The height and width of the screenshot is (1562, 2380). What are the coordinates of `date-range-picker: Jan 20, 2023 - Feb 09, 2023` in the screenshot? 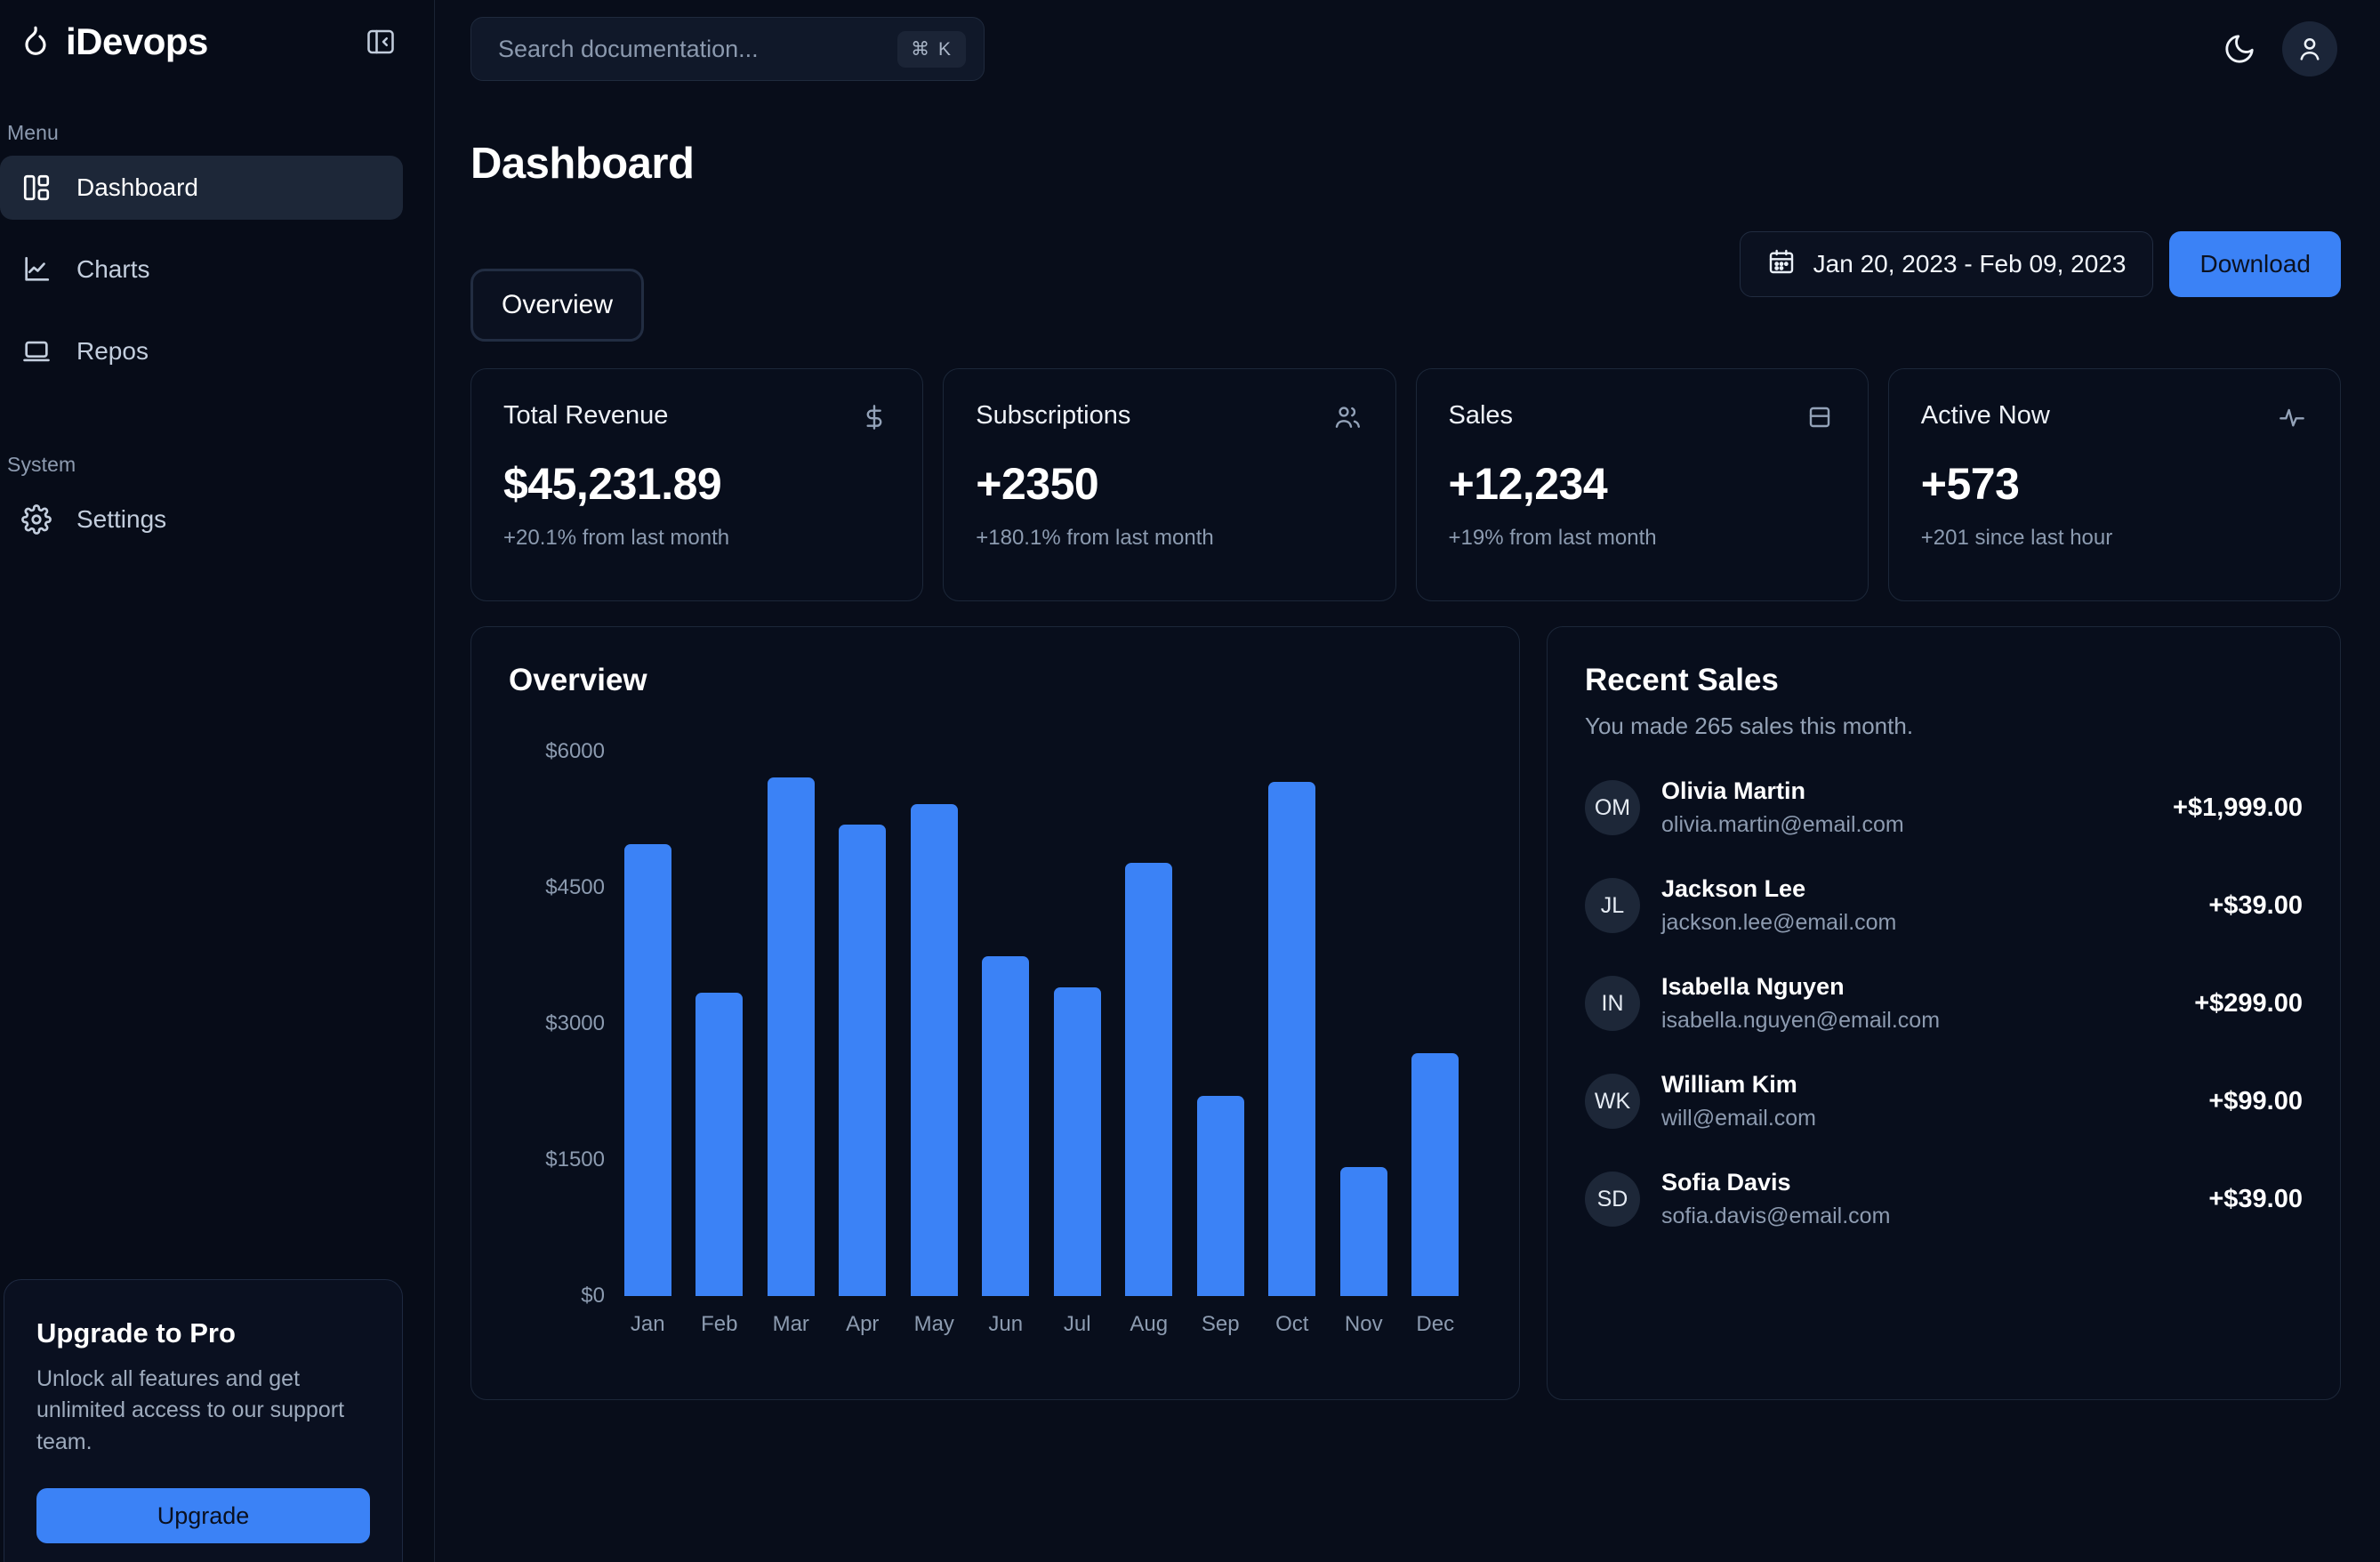 It's located at (1946, 264).